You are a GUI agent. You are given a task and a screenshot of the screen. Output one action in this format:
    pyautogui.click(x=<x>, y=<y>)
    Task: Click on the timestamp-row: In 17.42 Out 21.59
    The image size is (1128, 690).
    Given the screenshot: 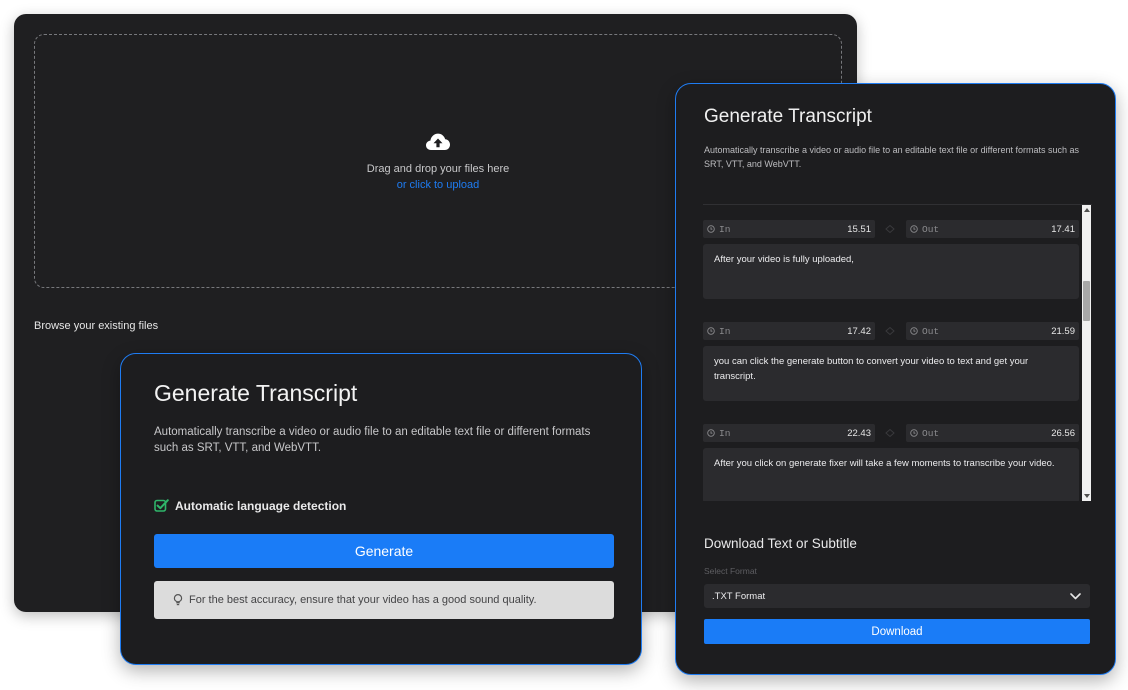 What is the action you would take?
    pyautogui.click(x=892, y=331)
    